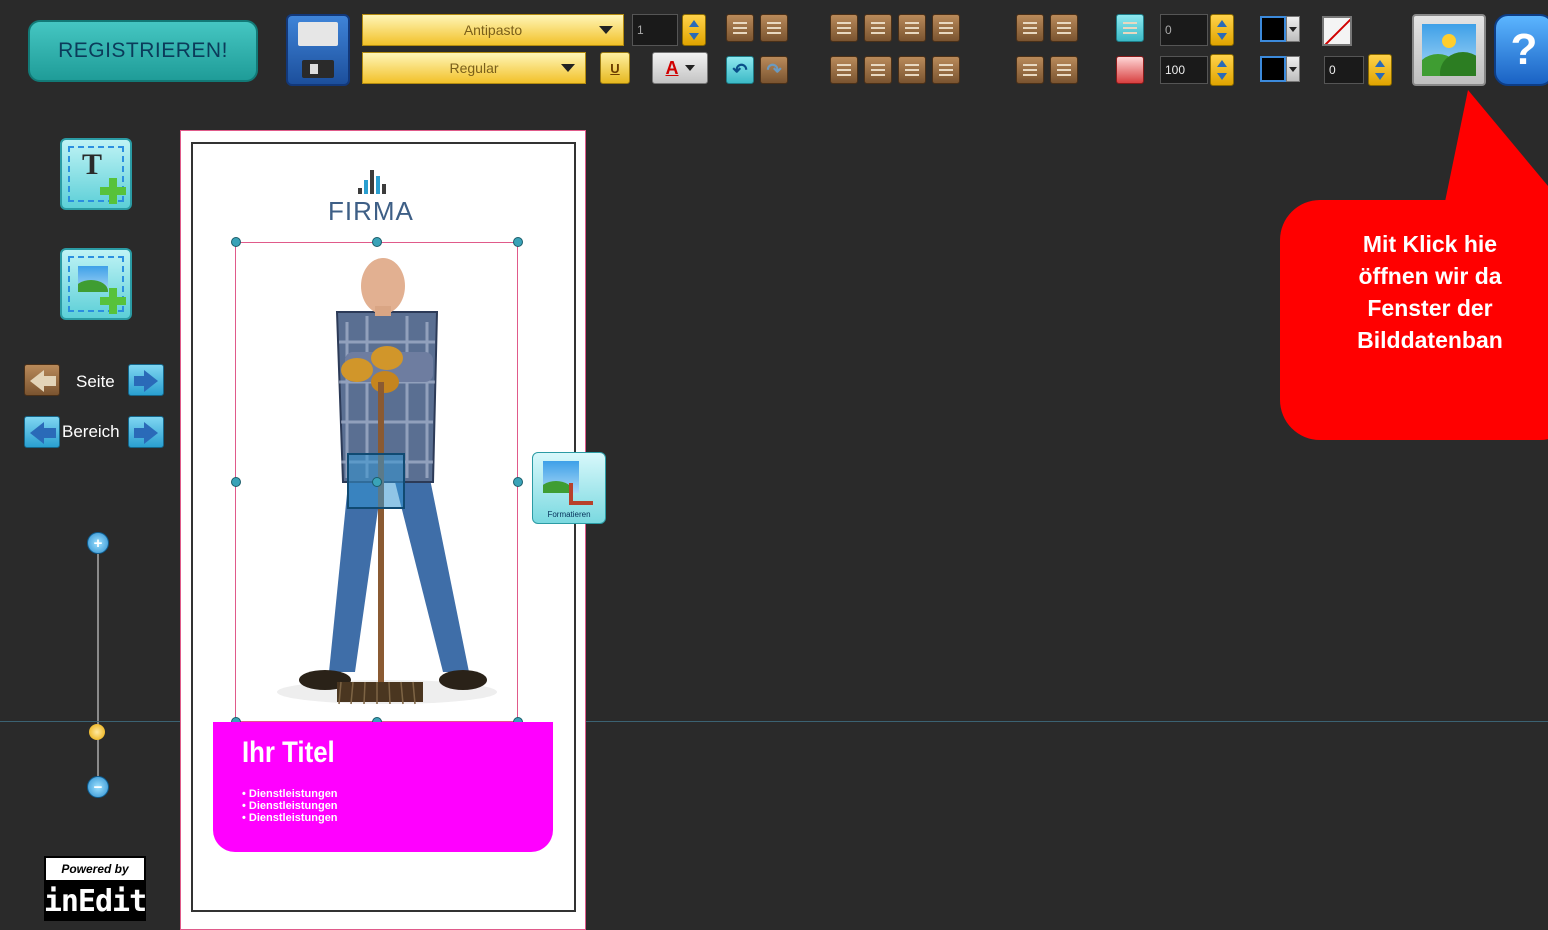  Describe the element at coordinates (1430, 340) in the screenshot. I see `callout-line: Bilddatenban` at that location.